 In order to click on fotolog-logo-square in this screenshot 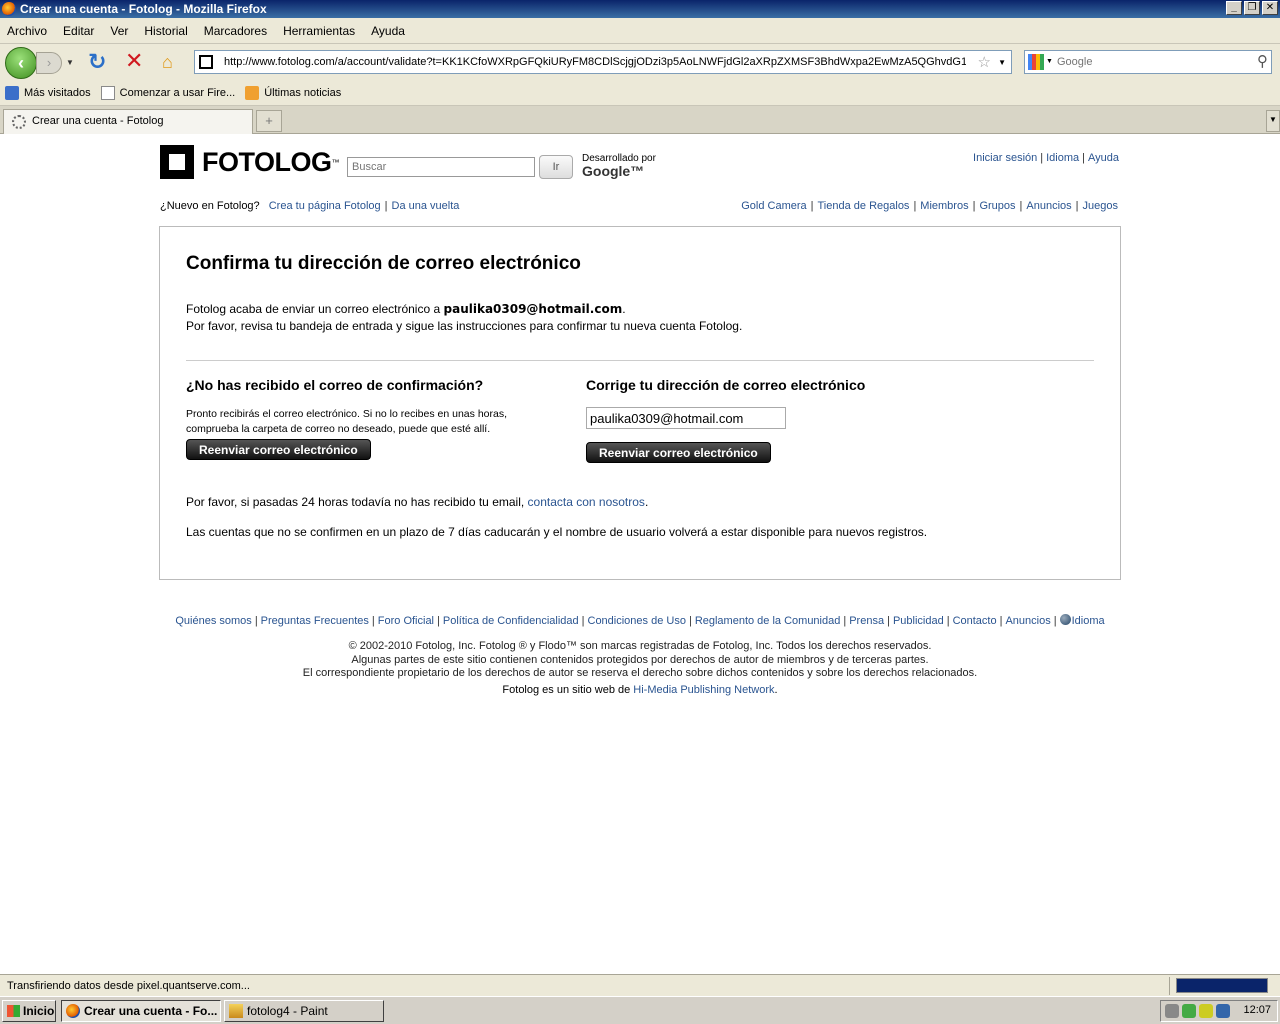, I will do `click(177, 162)`.